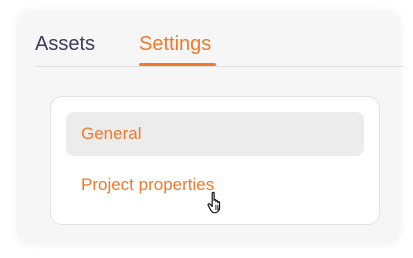 Image resolution: width=413 pixels, height=258 pixels. What do you see at coordinates (215, 185) in the screenshot?
I see `menu-item-project-properties: Project properties` at bounding box center [215, 185].